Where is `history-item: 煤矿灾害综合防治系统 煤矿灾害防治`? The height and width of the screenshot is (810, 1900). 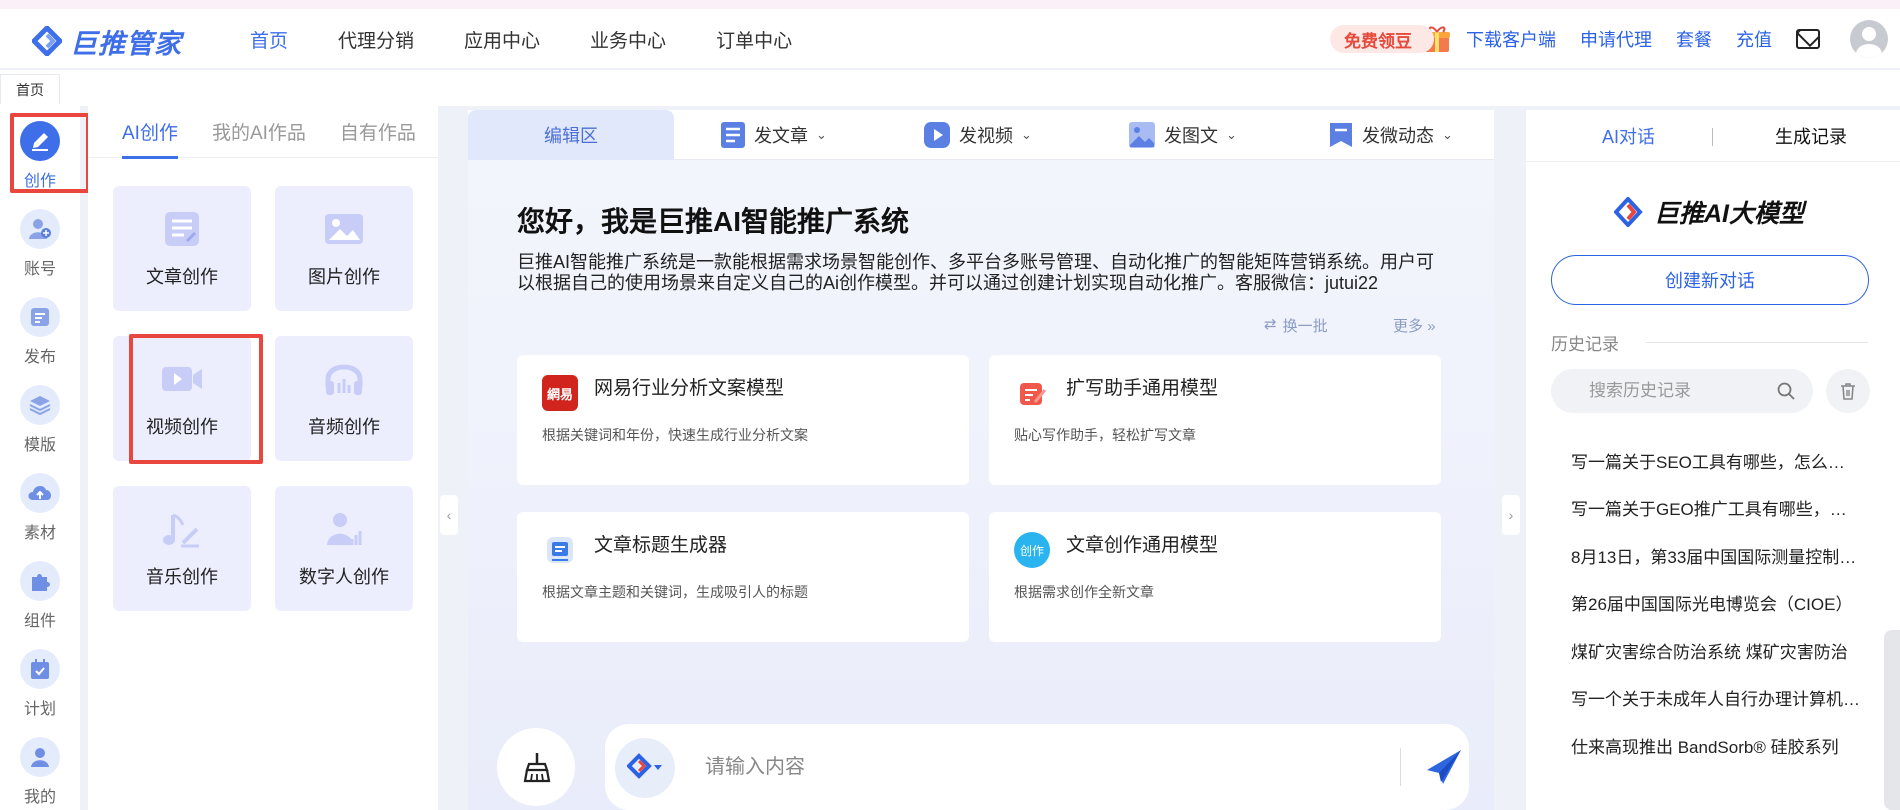 history-item: 煤矿灾害综合防治系统 煤矿灾害防治 is located at coordinates (1716, 650).